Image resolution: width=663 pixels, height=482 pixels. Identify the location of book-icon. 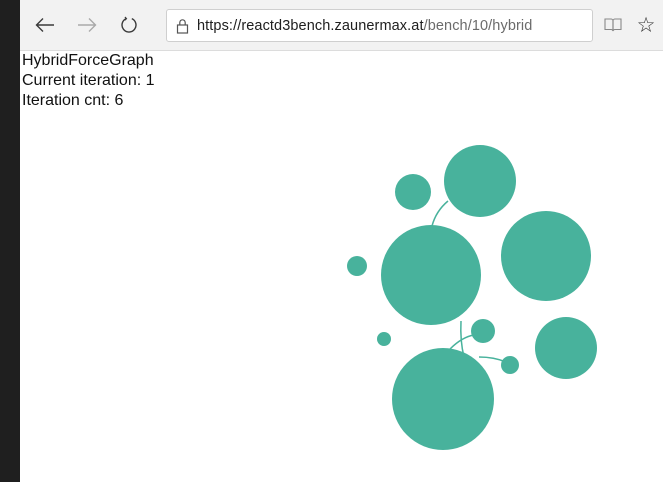
(613, 25).